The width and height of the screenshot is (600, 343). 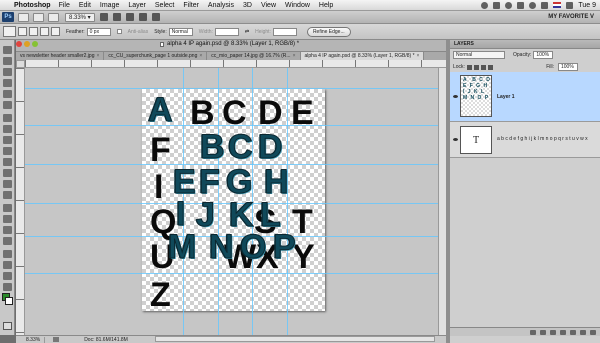 I want to click on intersect-selection-icon, so click(x=55, y=31).